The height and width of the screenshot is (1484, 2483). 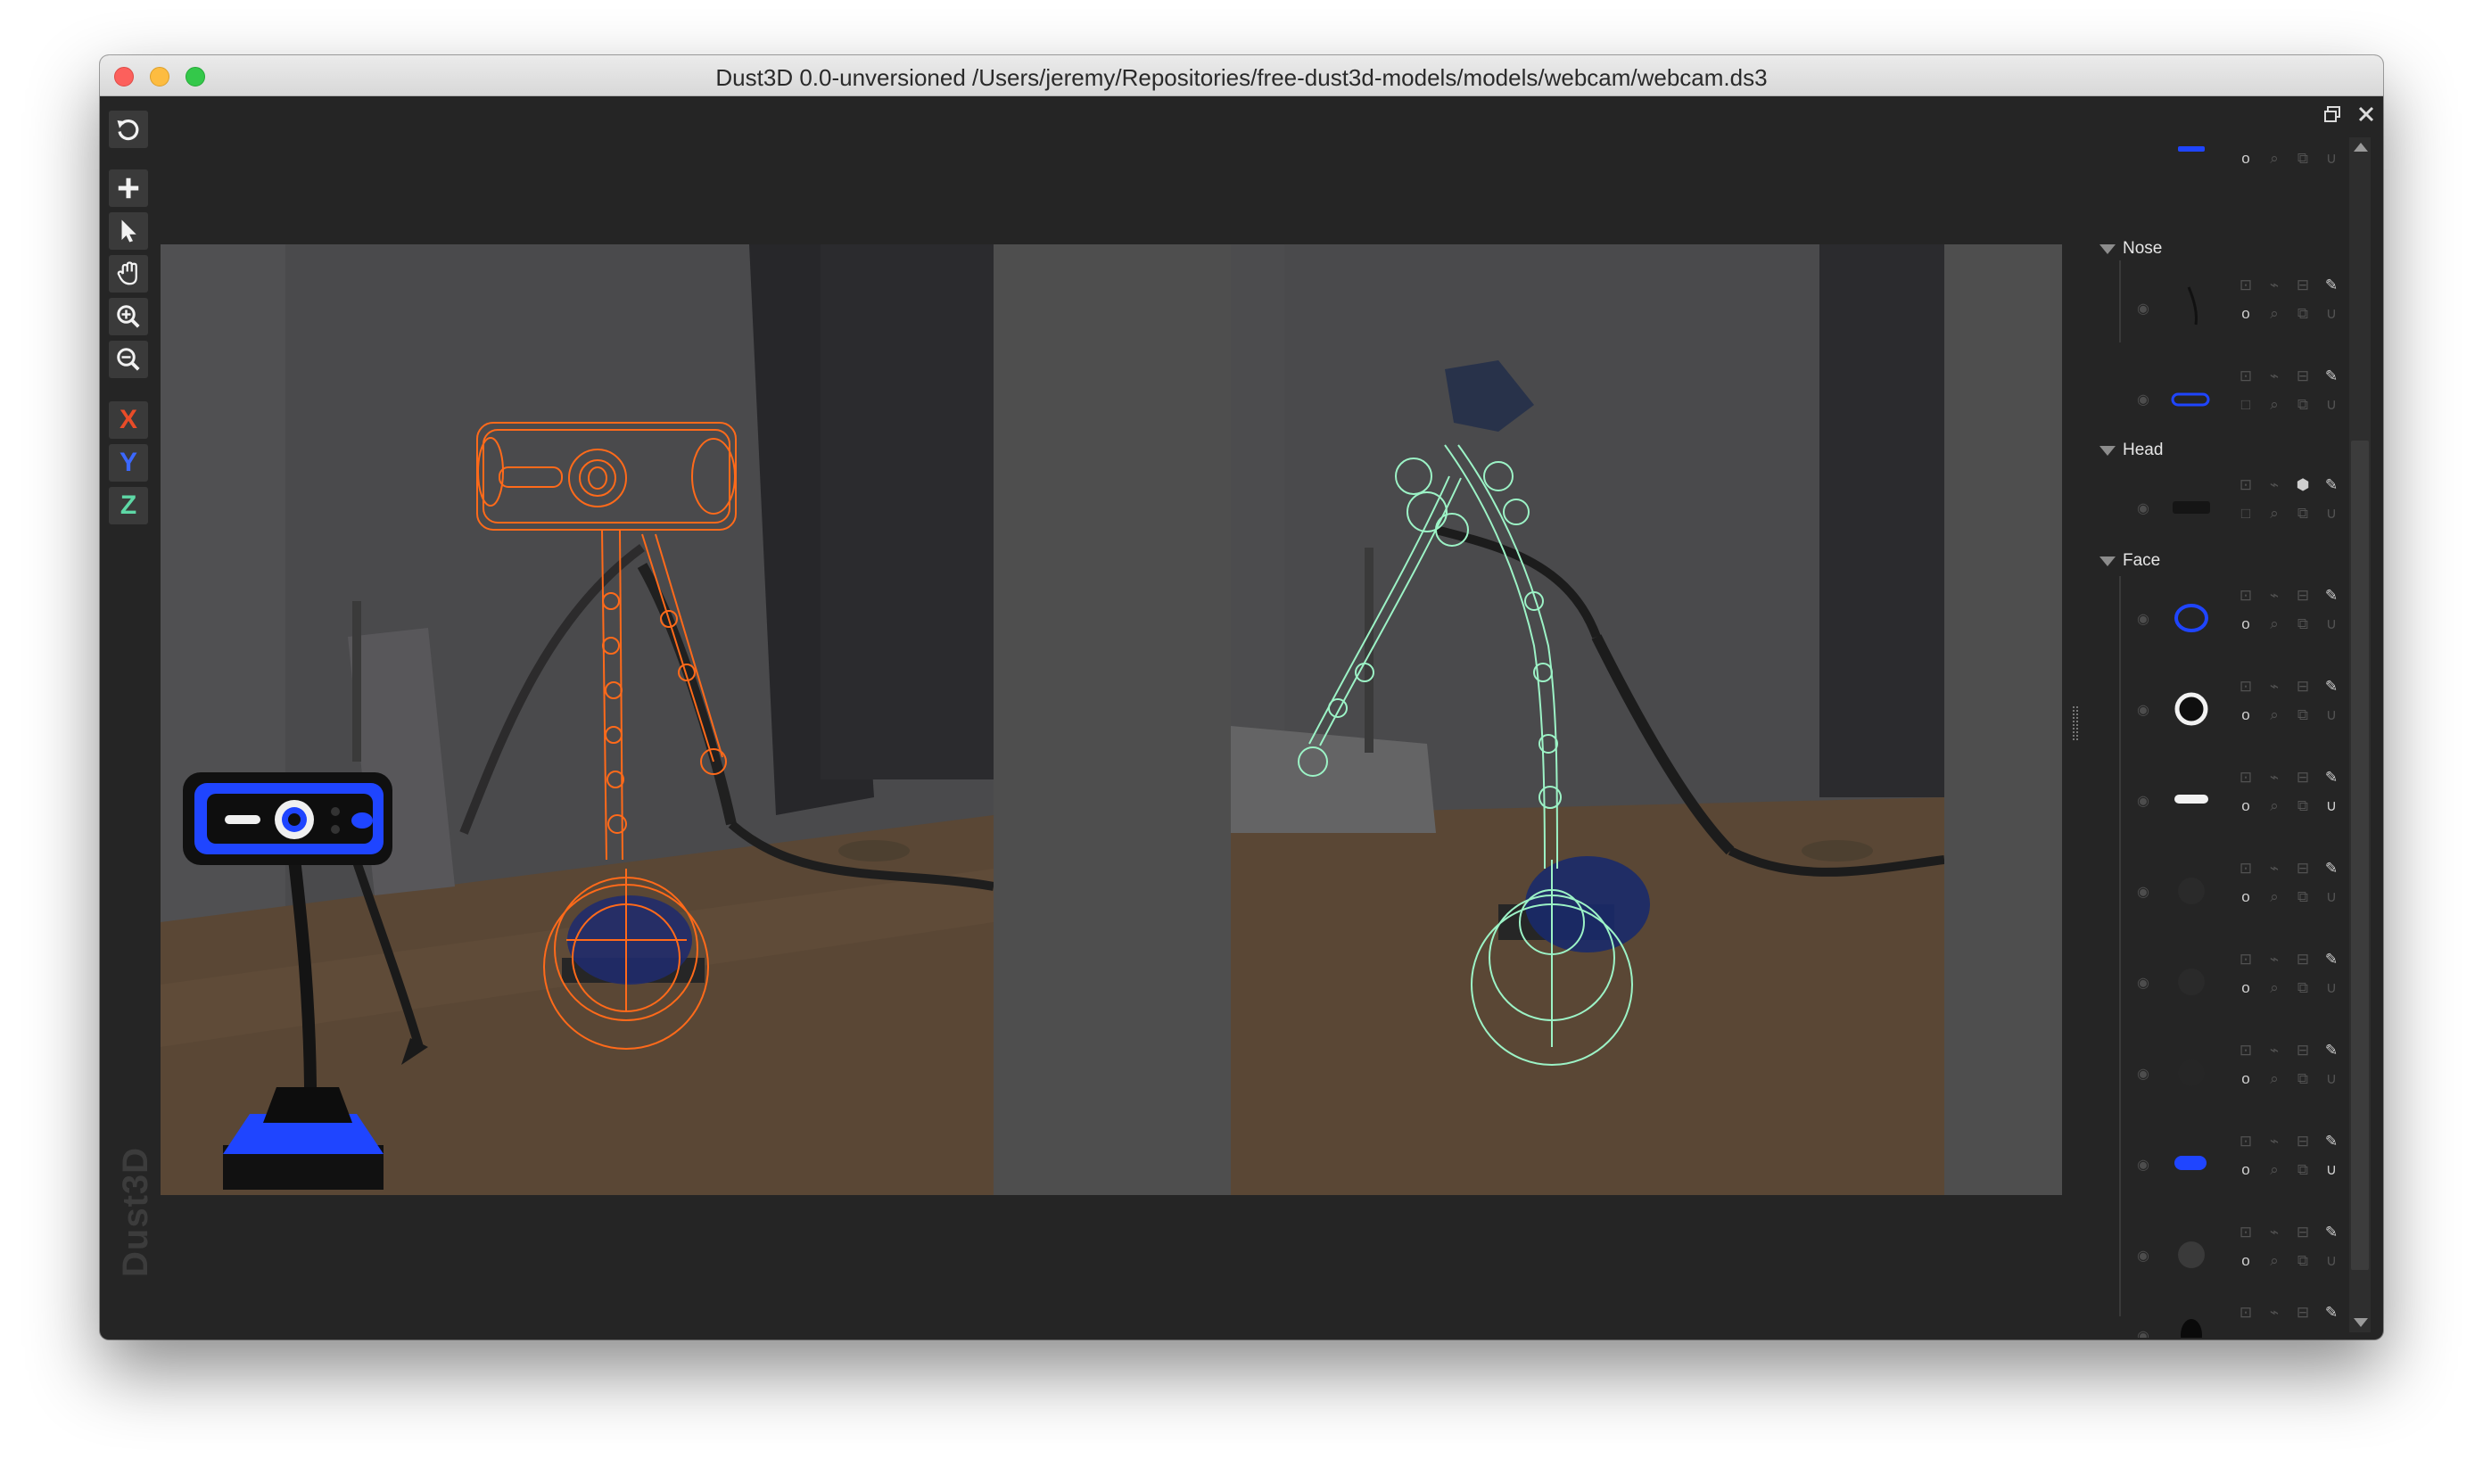 I want to click on group-nose: Nose, so click(x=2130, y=249).